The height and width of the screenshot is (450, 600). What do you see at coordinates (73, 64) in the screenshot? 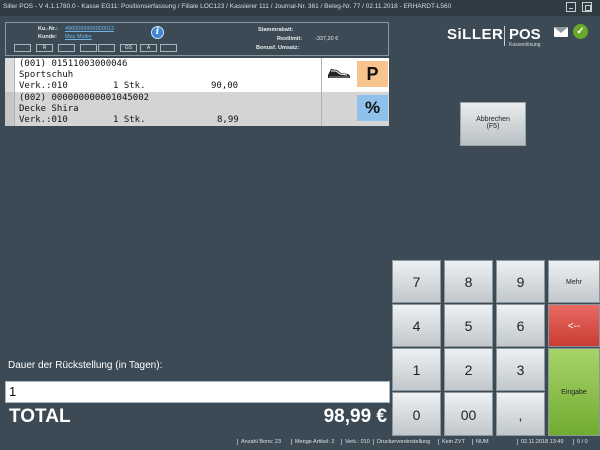
I see `item-code: (001) 01511003000046` at bounding box center [73, 64].